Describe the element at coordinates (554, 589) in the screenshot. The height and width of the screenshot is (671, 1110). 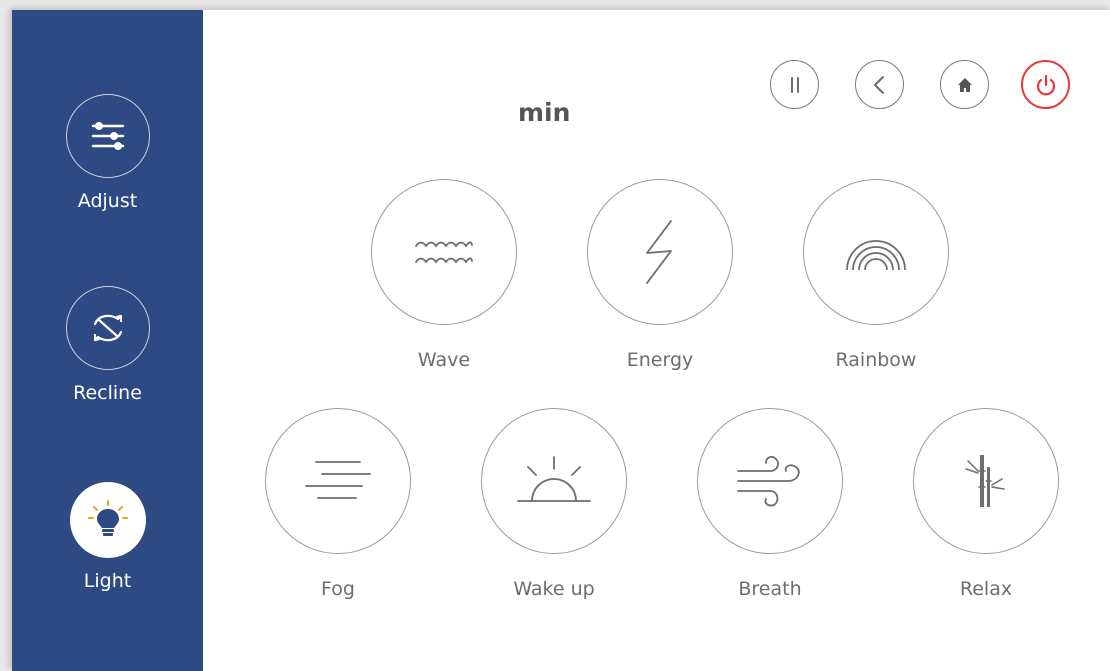
I see `mode-label: Wake up` at that location.